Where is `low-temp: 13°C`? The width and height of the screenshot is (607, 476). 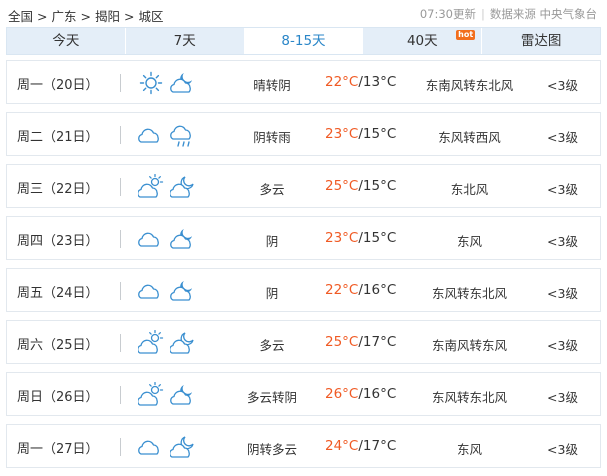 low-temp: 13°C is located at coordinates (379, 82).